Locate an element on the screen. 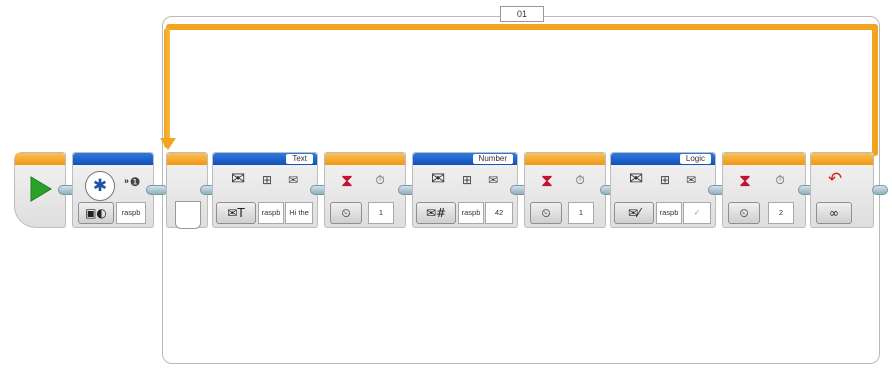 Image resolution: width=892 pixels, height=368 pixels. loop-start-bar is located at coordinates (187, 159).